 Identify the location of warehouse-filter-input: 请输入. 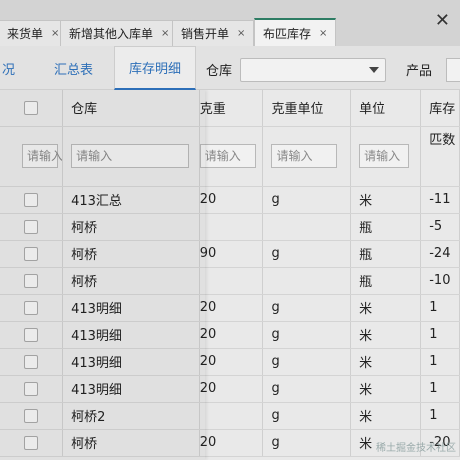
(130, 156).